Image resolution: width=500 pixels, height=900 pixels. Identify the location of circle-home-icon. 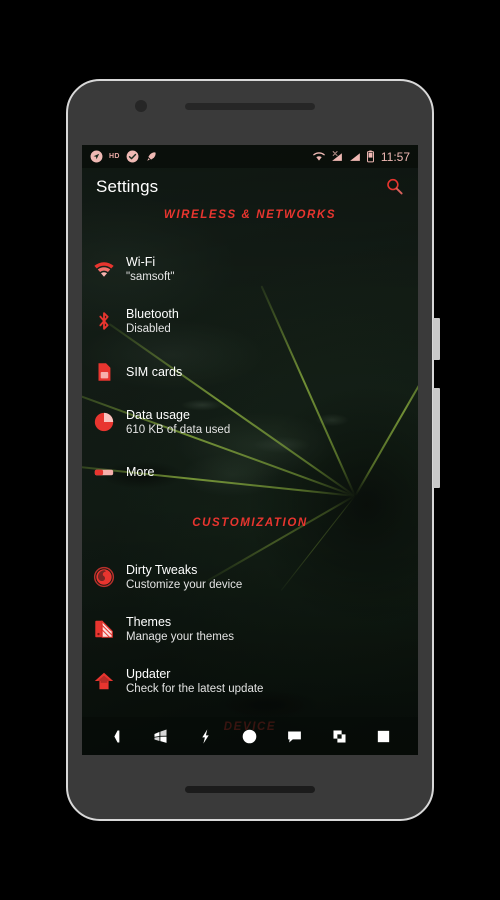
(250, 736).